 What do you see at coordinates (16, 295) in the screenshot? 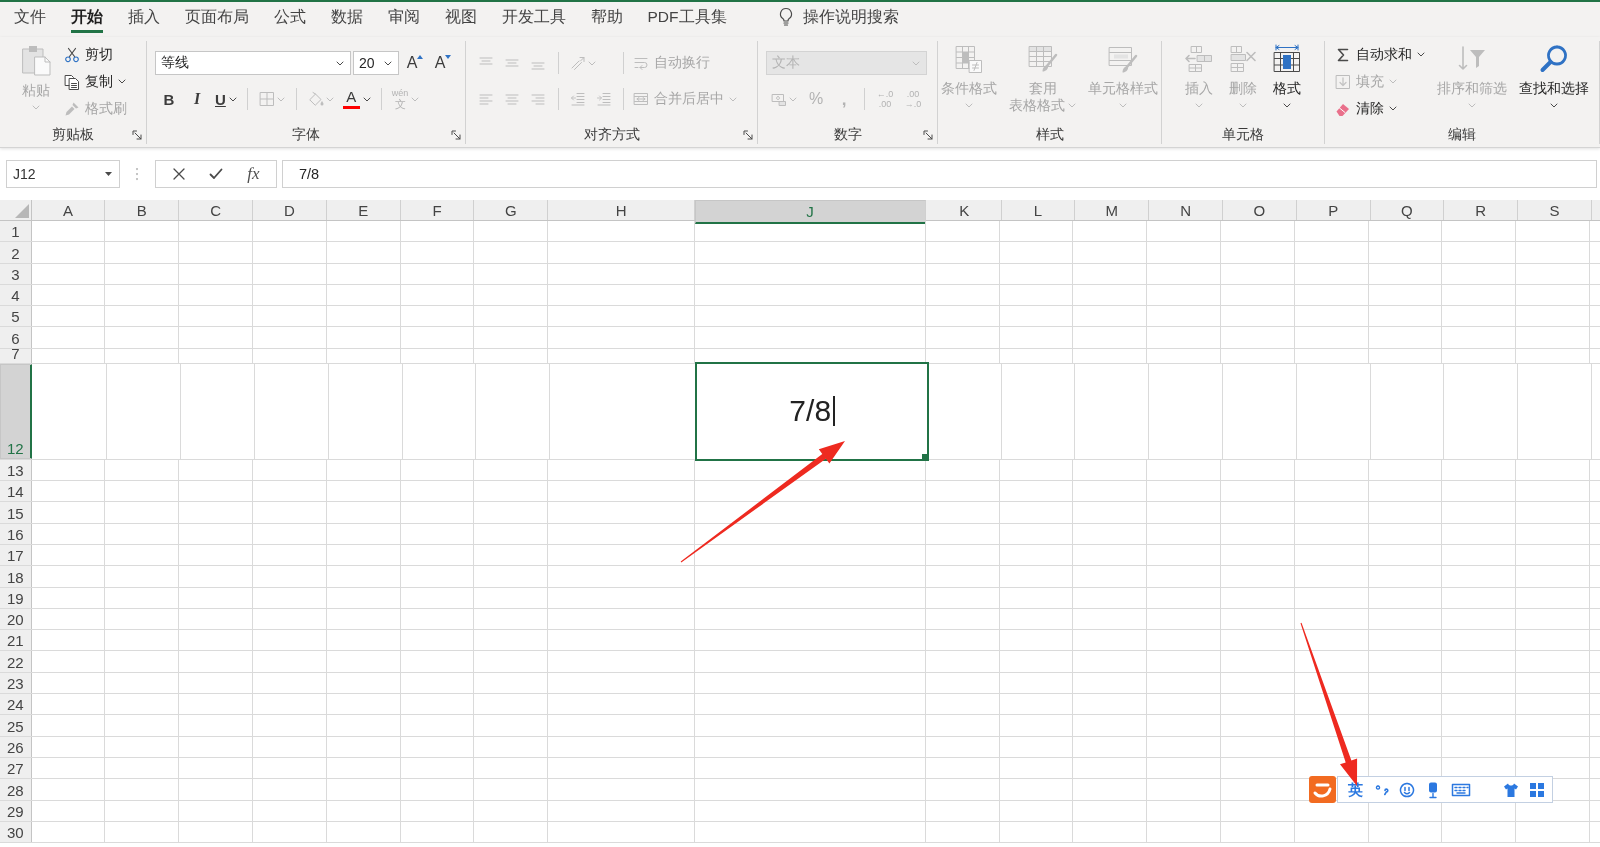
I see `row-header: 4` at bounding box center [16, 295].